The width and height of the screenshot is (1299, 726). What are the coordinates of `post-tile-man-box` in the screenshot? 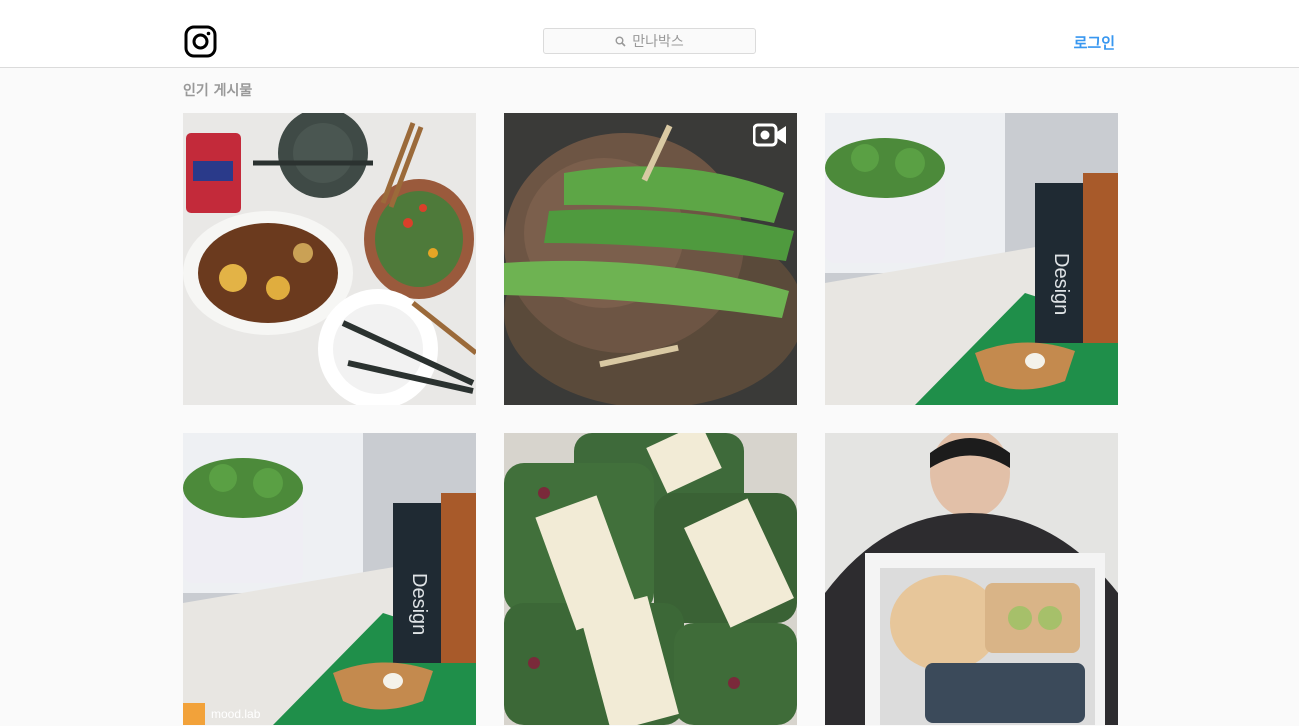 It's located at (971, 579).